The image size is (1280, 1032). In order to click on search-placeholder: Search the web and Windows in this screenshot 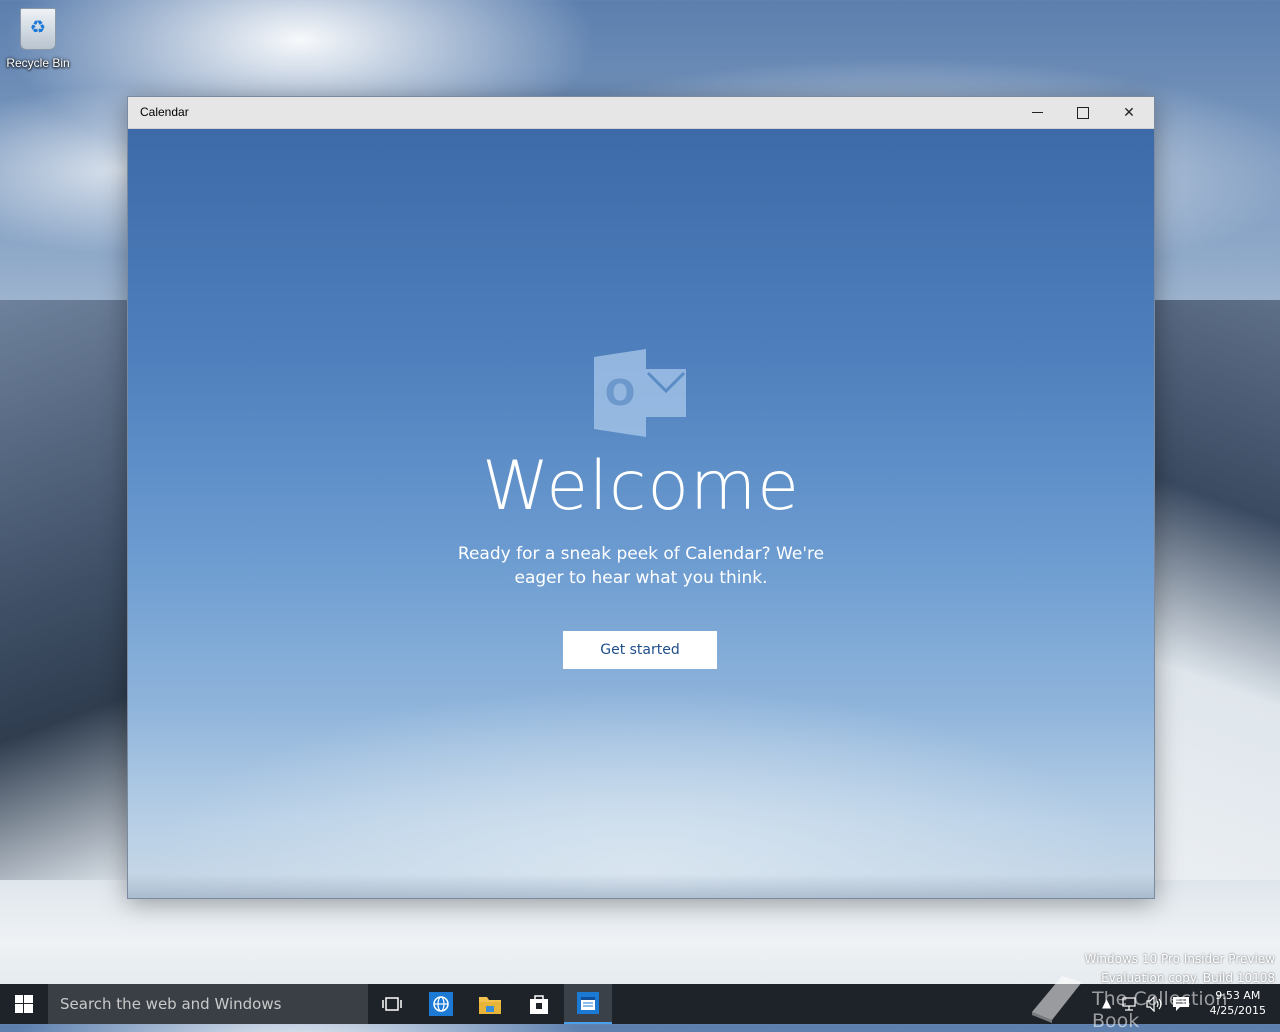, I will do `click(171, 1004)`.